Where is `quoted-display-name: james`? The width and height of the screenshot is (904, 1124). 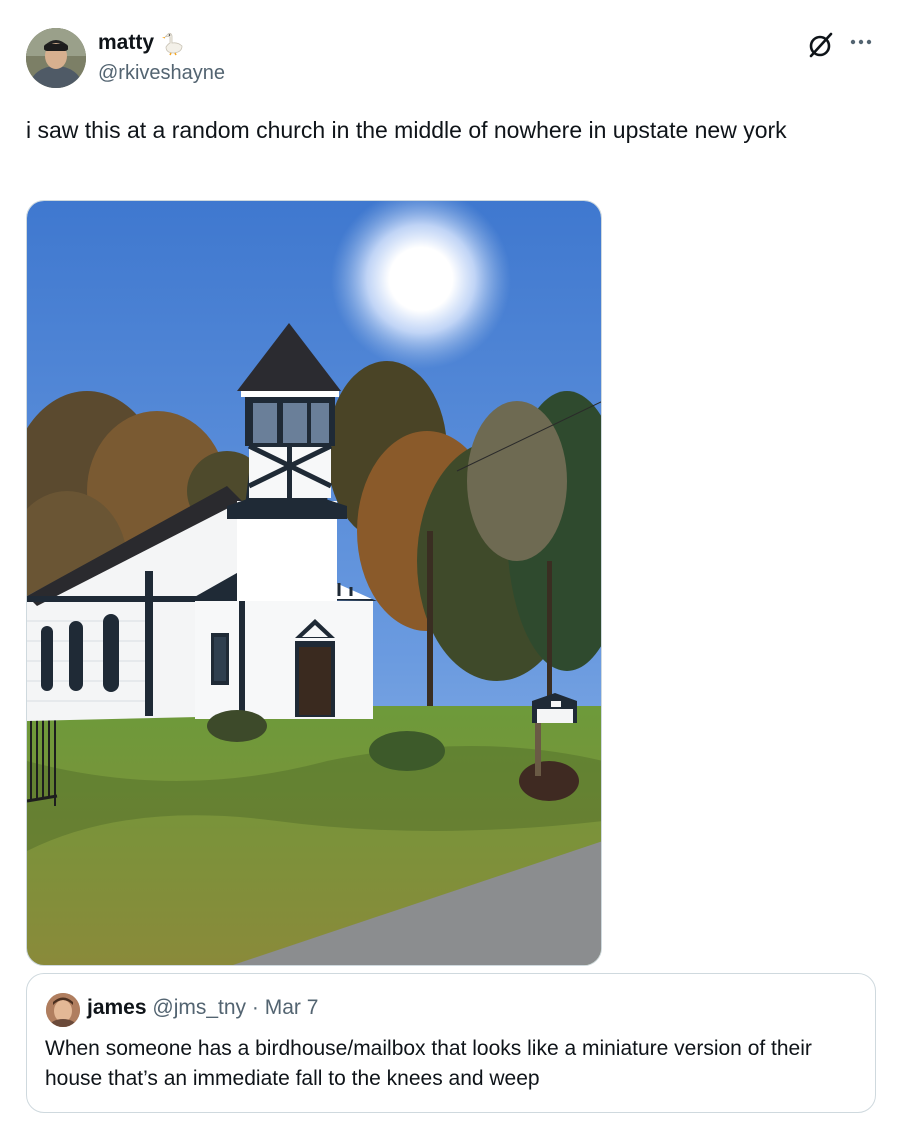
quoted-display-name: james is located at coordinates (117, 1007).